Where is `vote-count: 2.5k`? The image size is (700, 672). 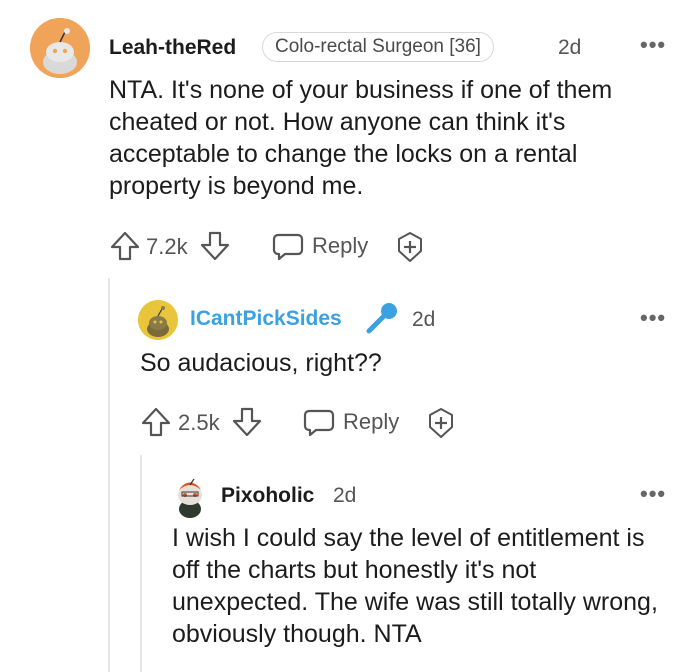
vote-count: 2.5k is located at coordinates (199, 422).